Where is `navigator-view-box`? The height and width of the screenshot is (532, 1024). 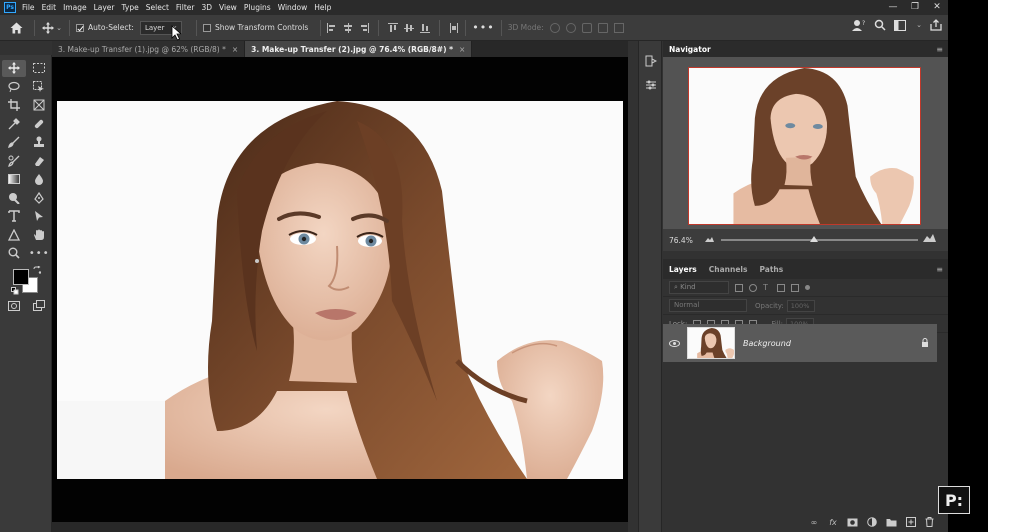
navigator-view-box is located at coordinates (804, 146).